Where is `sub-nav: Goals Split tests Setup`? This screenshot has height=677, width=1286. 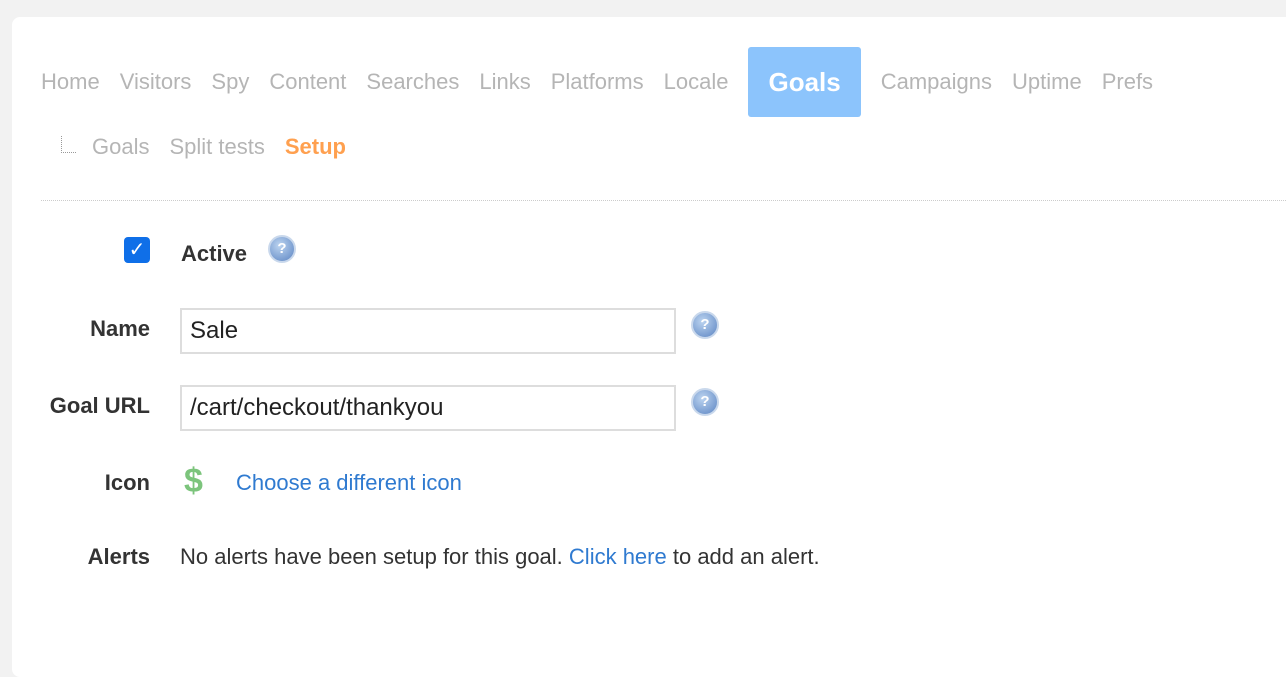 sub-nav: Goals Split tests Setup is located at coordinates (203, 147).